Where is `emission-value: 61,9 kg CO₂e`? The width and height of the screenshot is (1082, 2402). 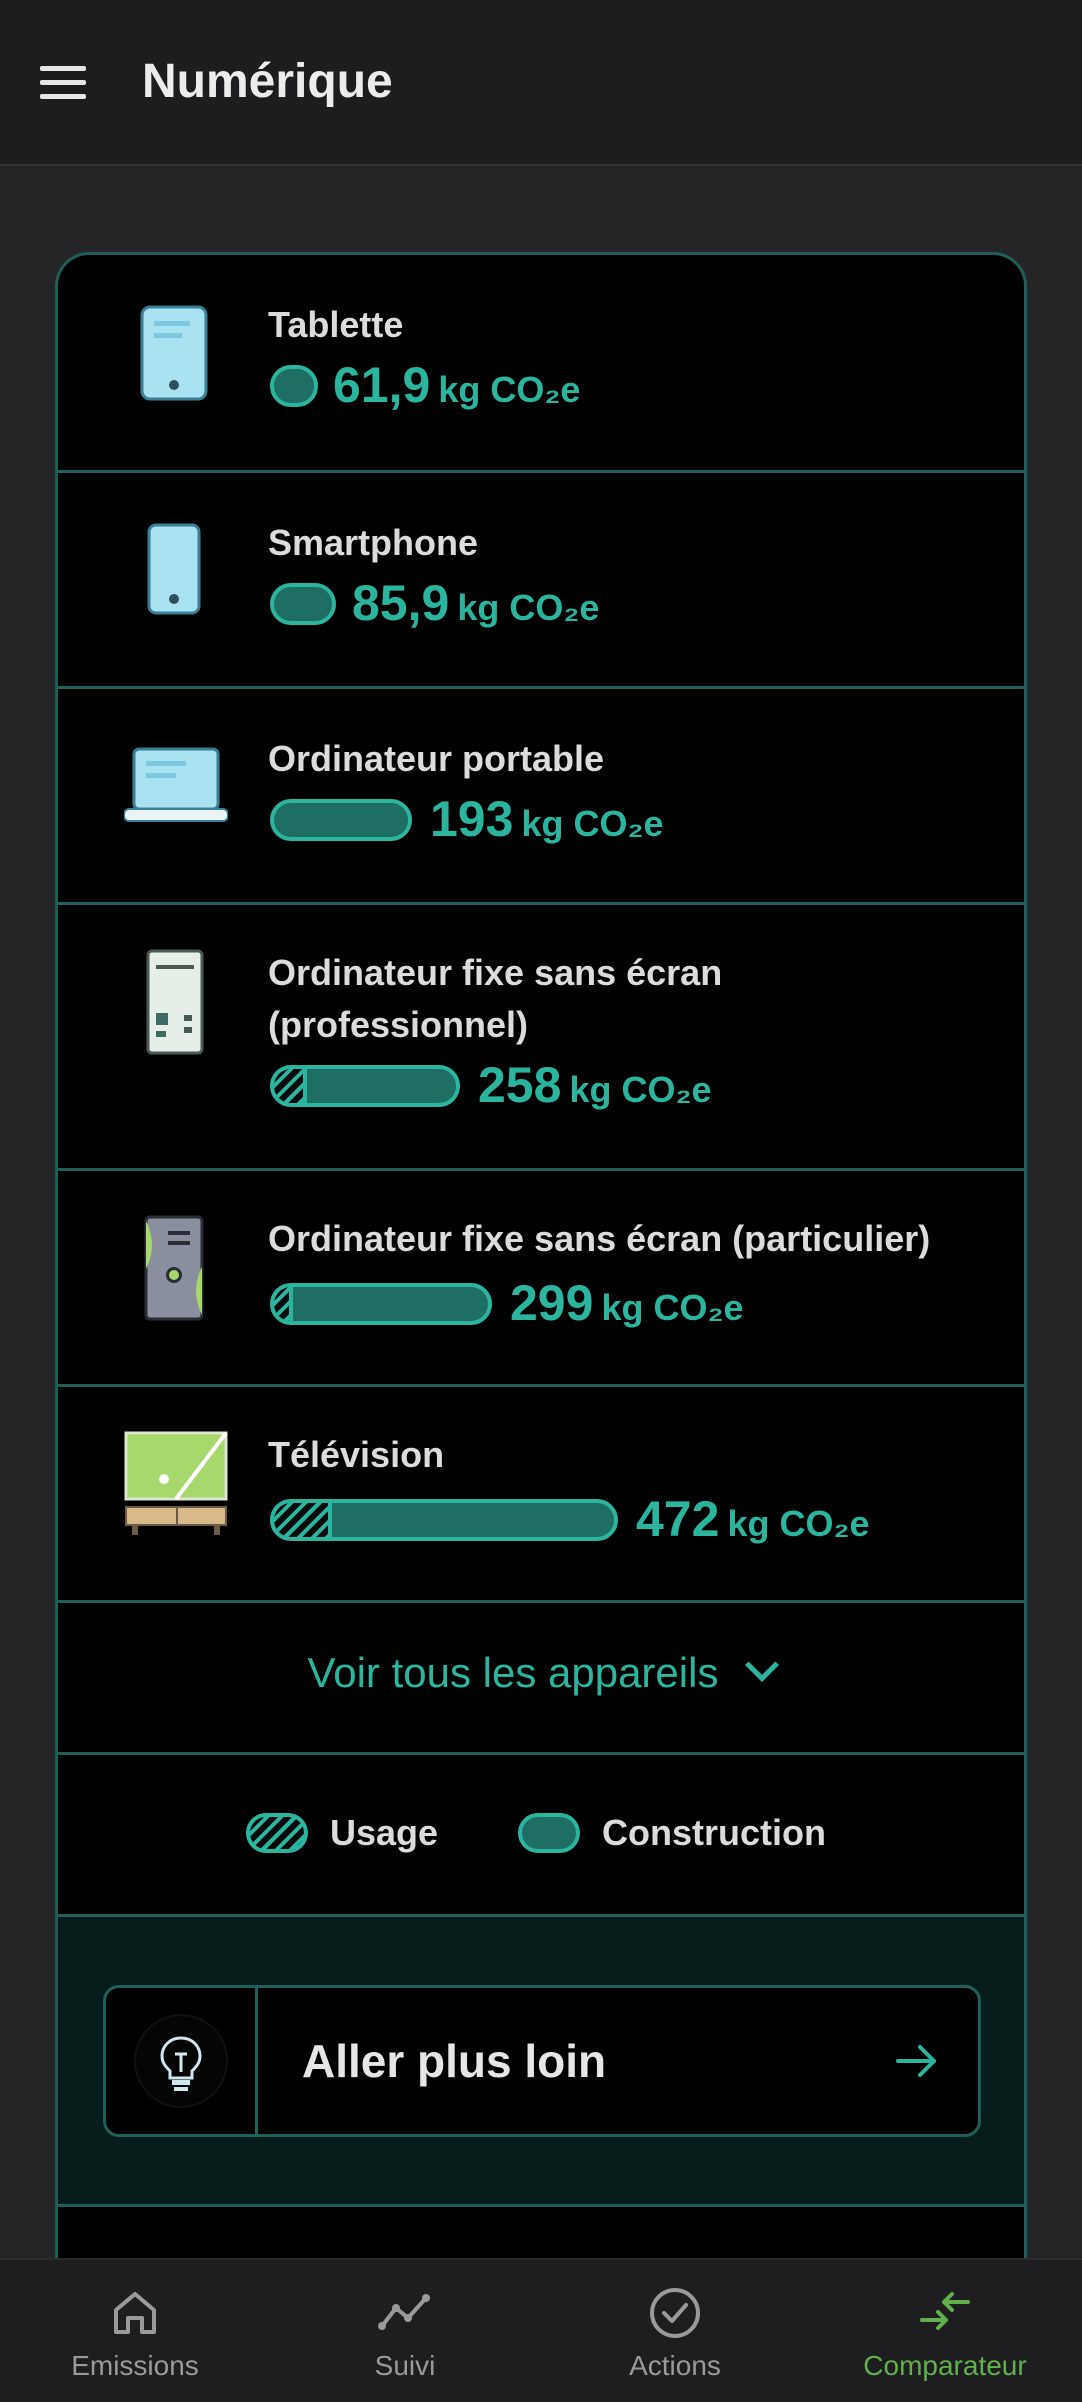
emission-value: 61,9 kg CO₂e is located at coordinates (457, 385).